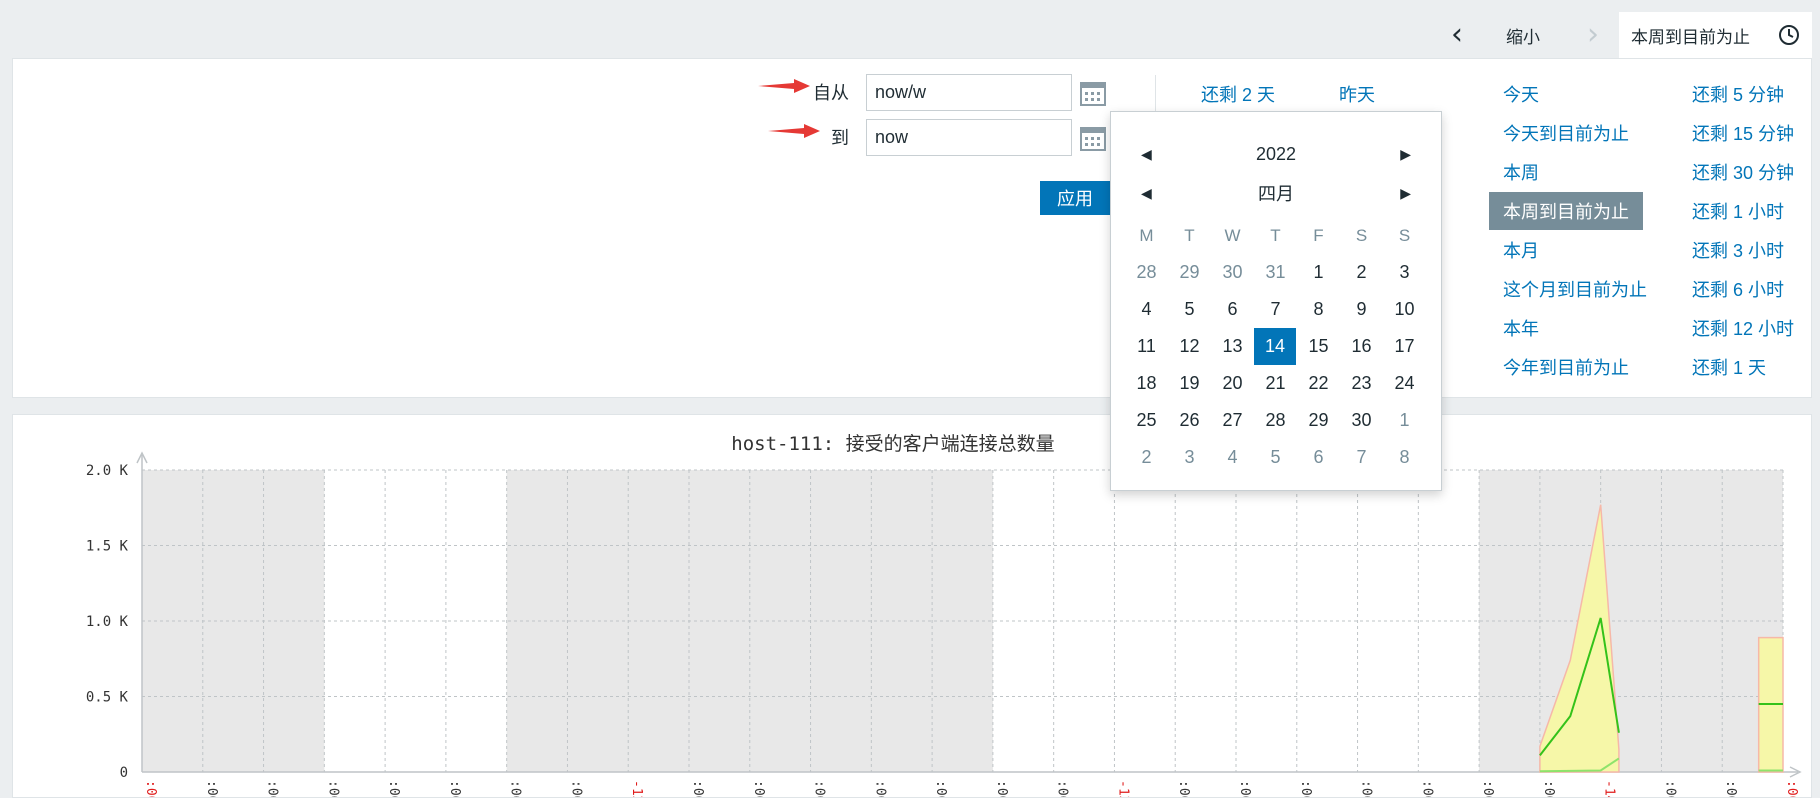  Describe the element at coordinates (1404, 235) in the screenshot. I see `weekday-header: S` at that location.